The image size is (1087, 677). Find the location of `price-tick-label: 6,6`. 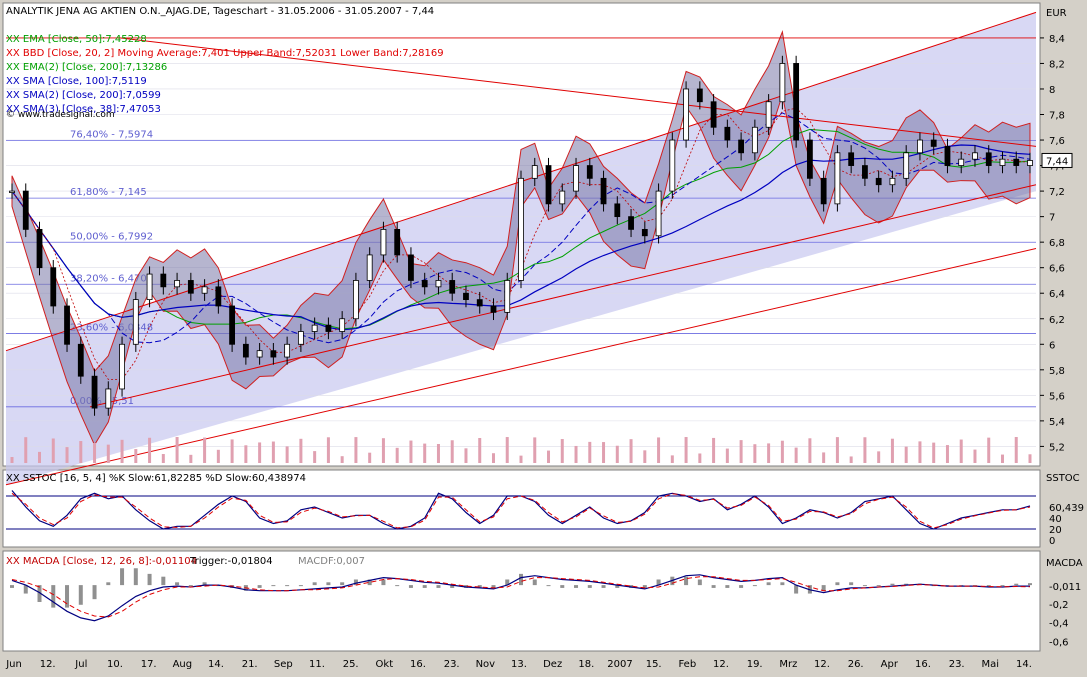

price-tick-label: 6,6 is located at coordinates (1057, 269).